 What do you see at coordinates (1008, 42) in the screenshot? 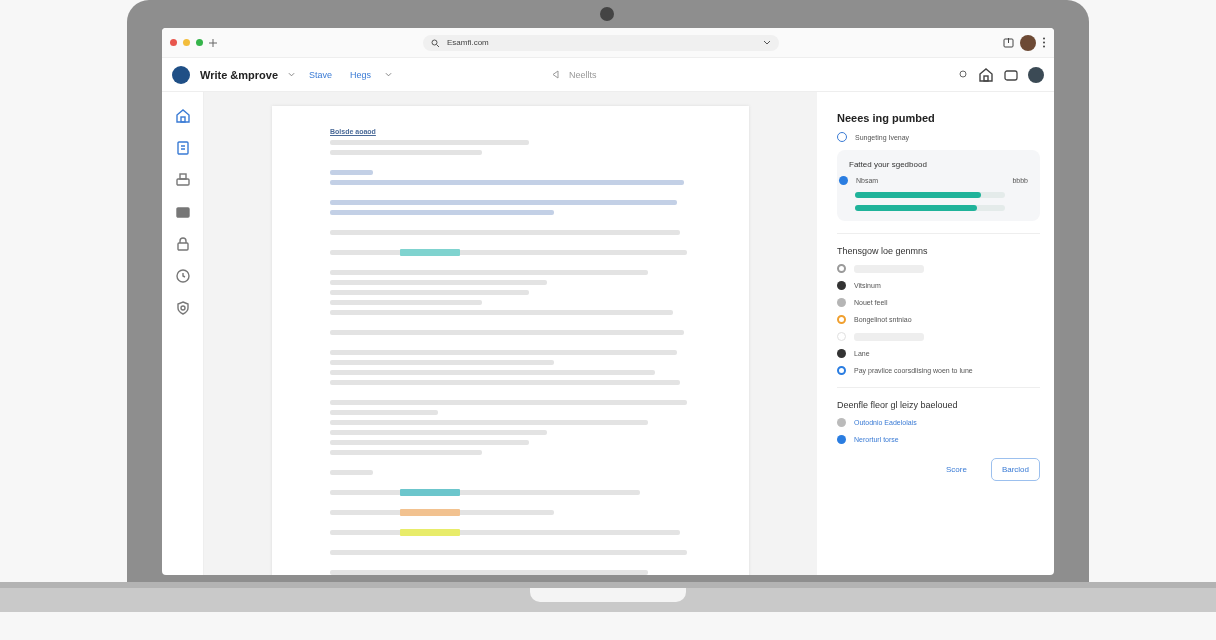
I see `share-icon` at bounding box center [1008, 42].